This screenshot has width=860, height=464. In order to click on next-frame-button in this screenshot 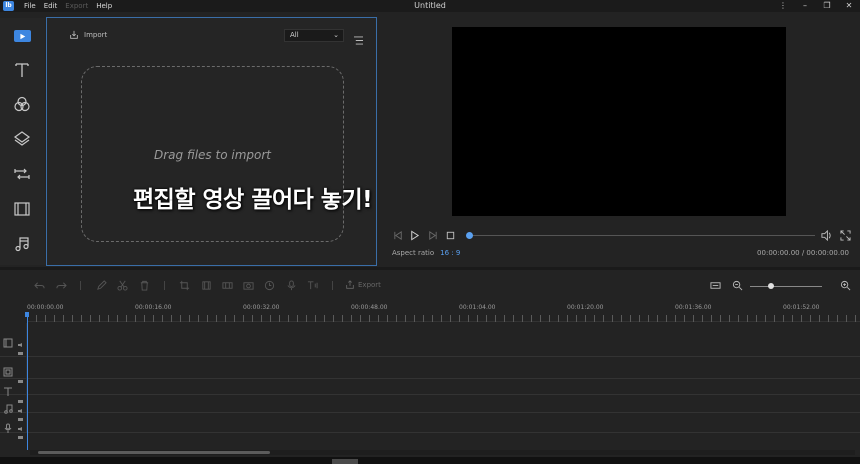, I will do `click(432, 235)`.